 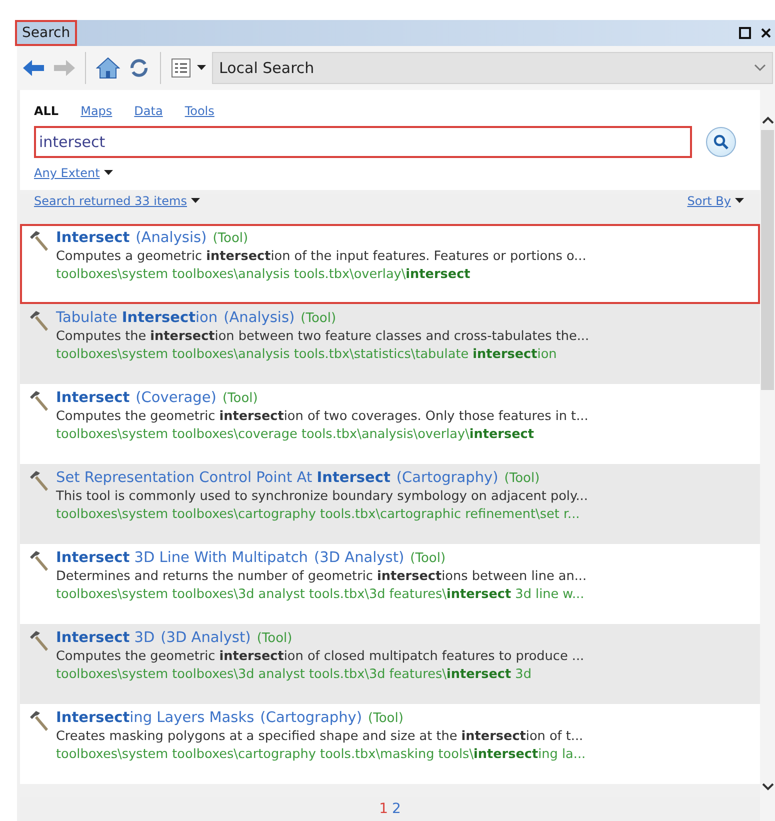 I want to click on result-path: toolboxes\system toolboxes\analysis tools.tbx\overlay\intersect, so click(x=264, y=274).